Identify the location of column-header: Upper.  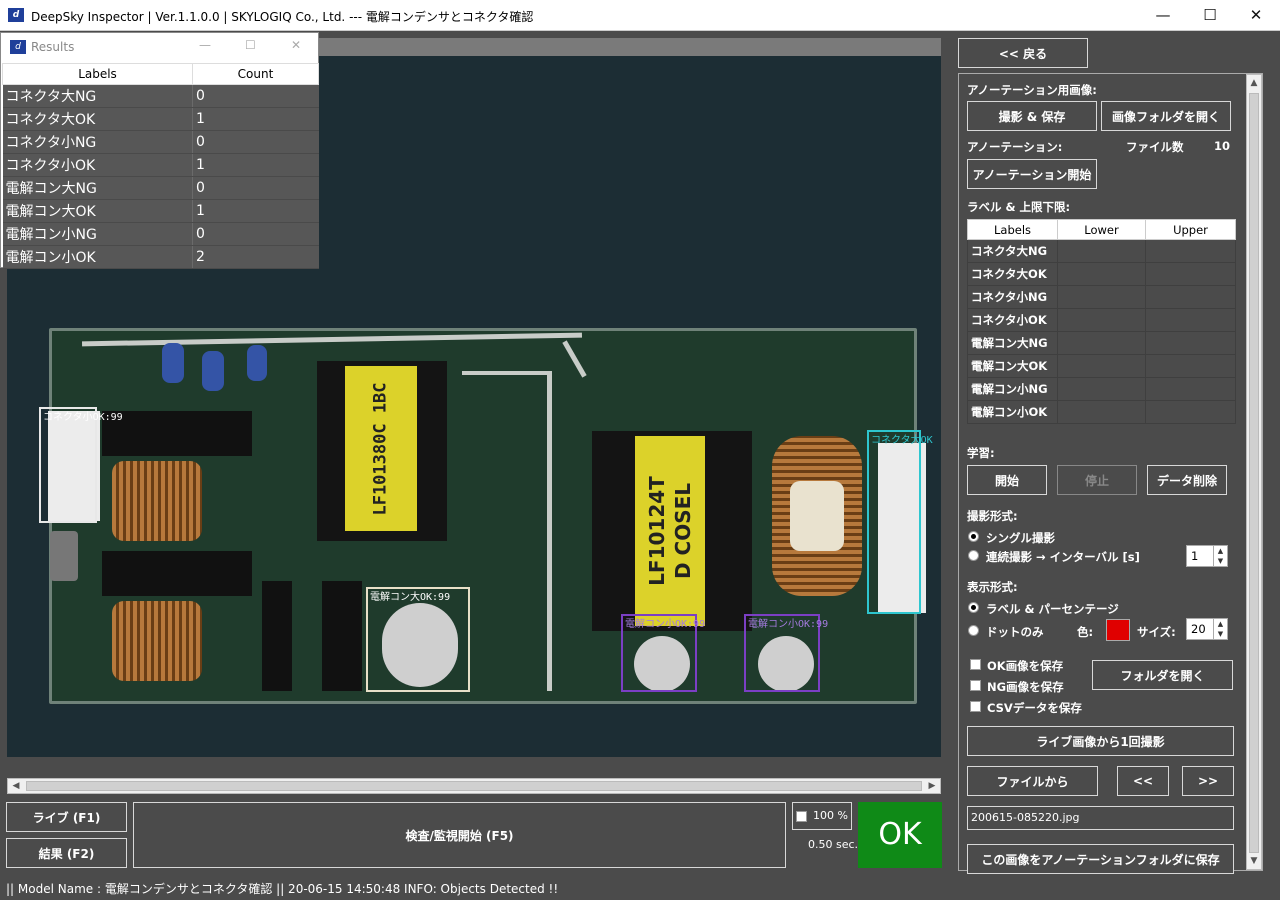
(1190, 229).